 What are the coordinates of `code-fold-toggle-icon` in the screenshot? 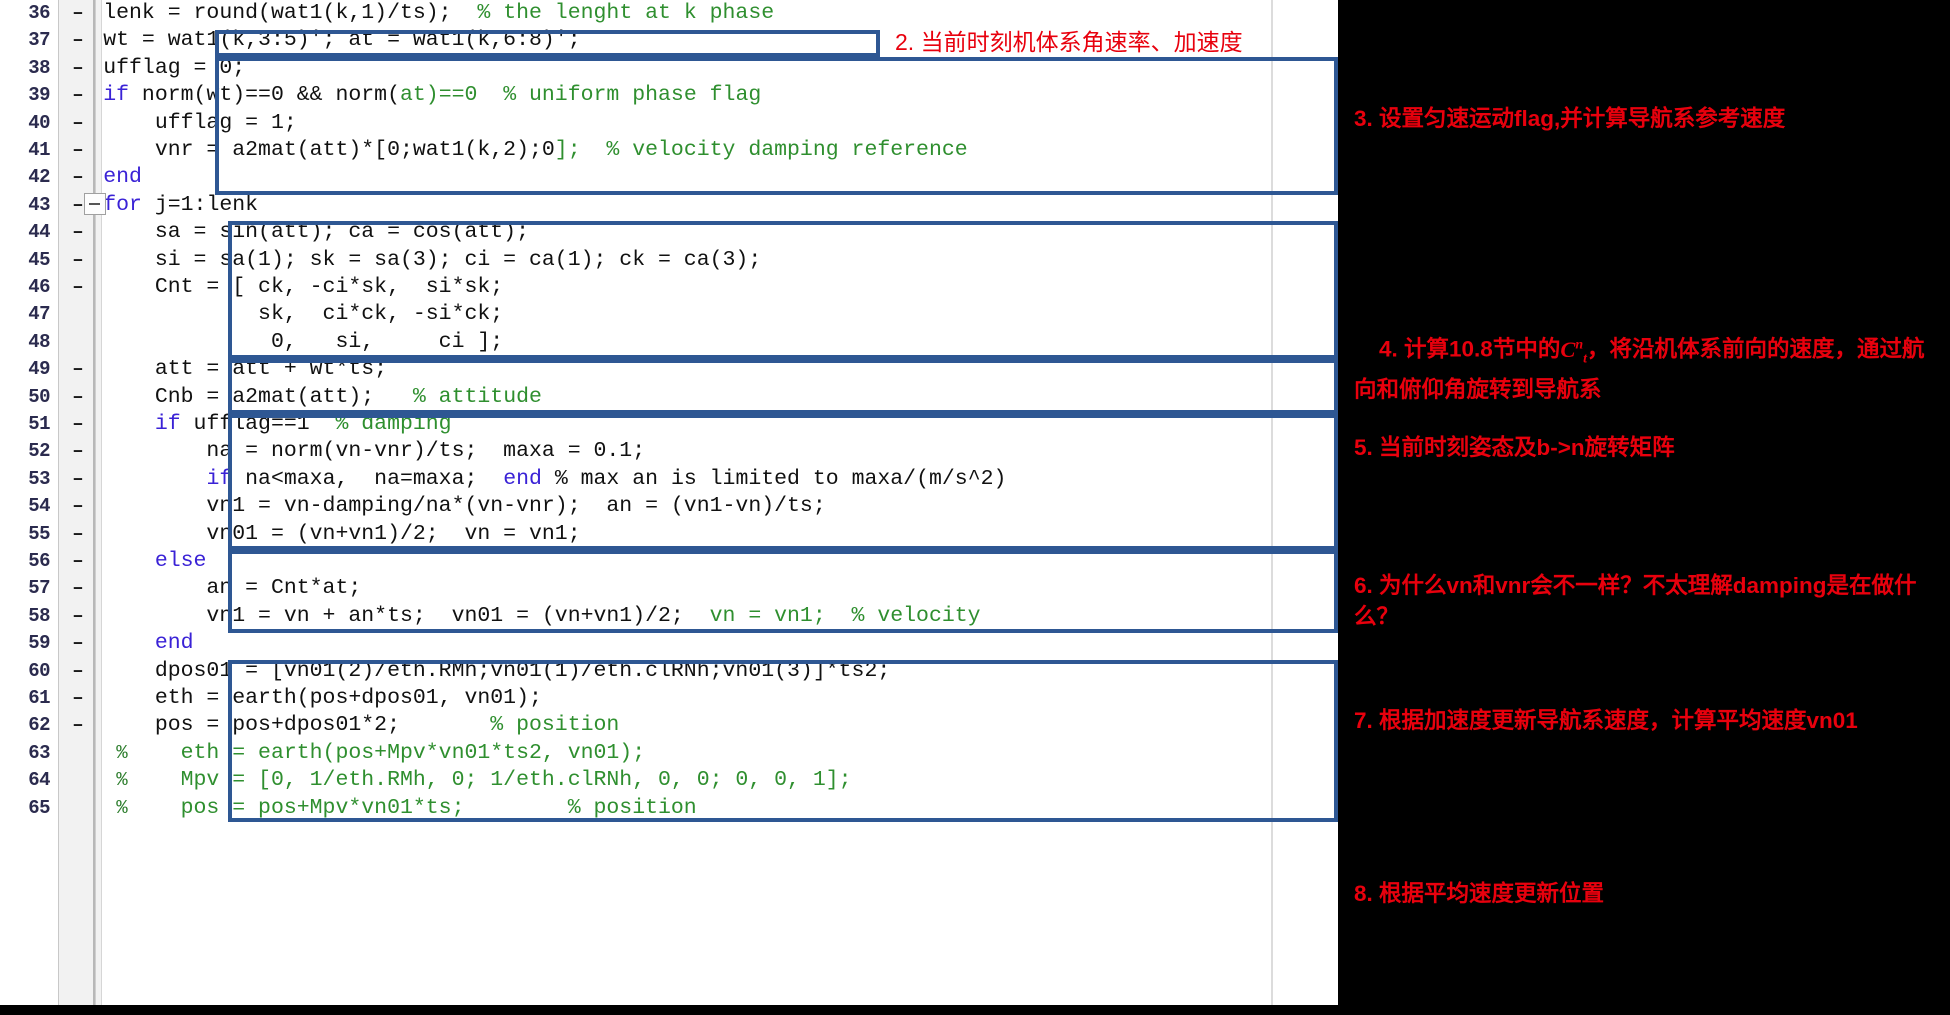 It's located at (95, 204).